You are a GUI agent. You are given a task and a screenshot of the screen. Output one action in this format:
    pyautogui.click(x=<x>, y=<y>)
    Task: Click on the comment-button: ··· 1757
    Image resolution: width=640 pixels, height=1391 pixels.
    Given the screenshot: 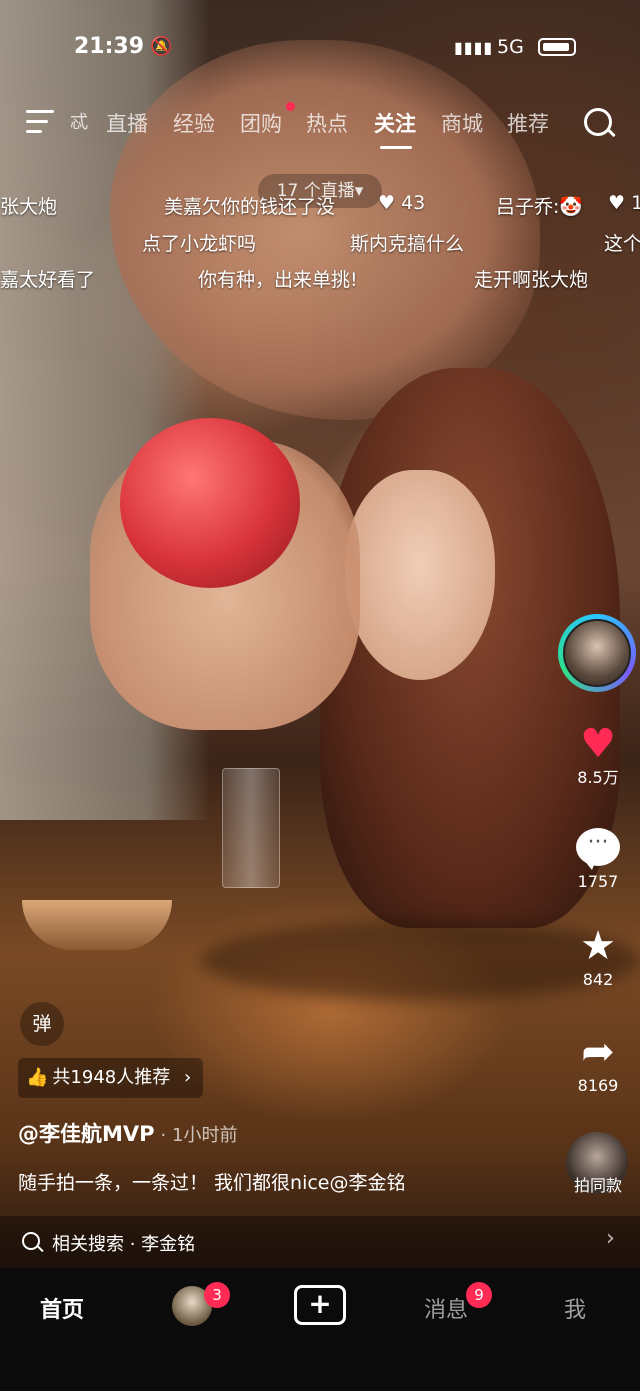 What is the action you would take?
    pyautogui.click(x=598, y=858)
    